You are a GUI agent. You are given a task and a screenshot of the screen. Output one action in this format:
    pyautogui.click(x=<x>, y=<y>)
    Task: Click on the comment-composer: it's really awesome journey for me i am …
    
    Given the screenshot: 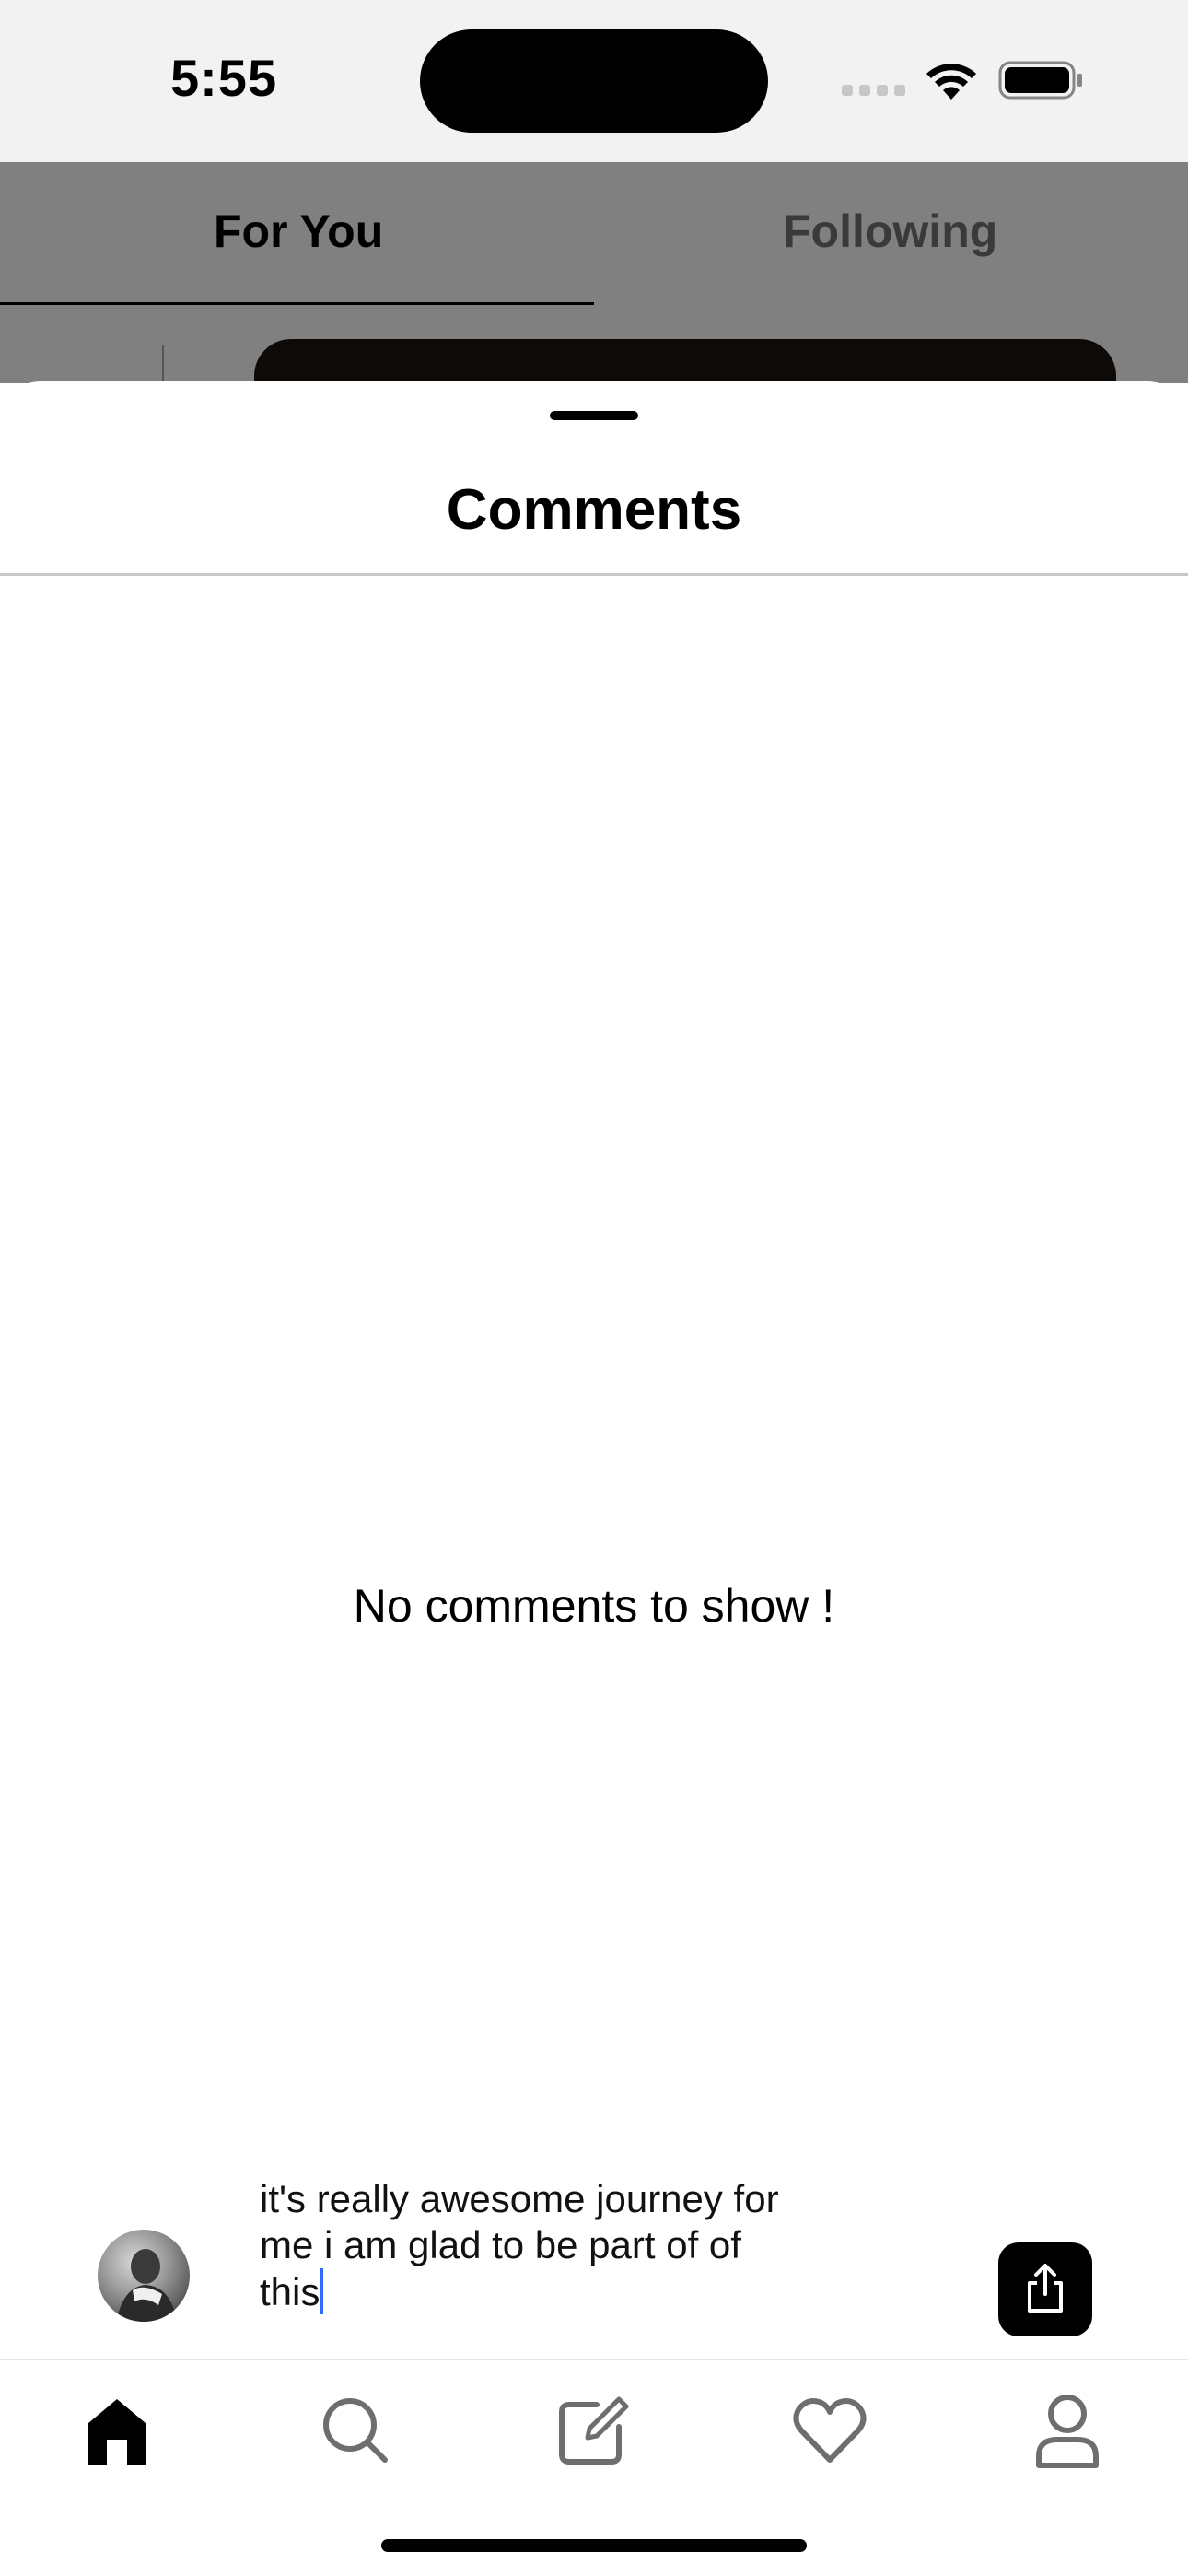 What is the action you would take?
    pyautogui.click(x=594, y=2268)
    